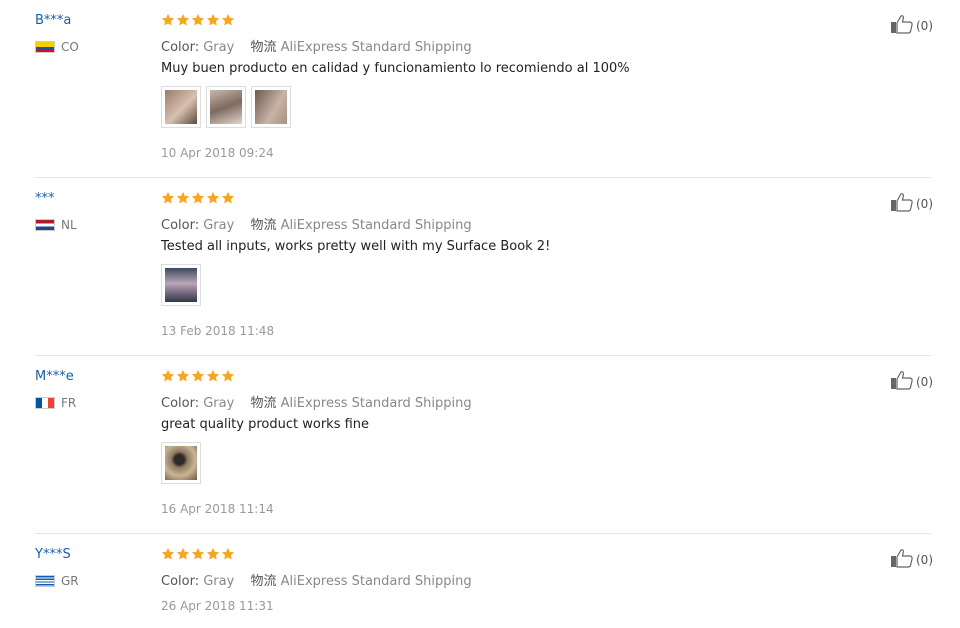  What do you see at coordinates (69, 403) in the screenshot?
I see `country-code: FR` at bounding box center [69, 403].